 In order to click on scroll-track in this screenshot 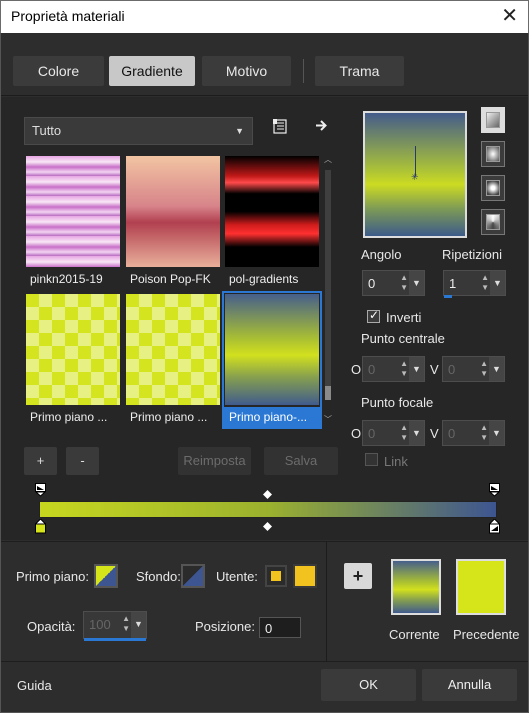, I will do `click(328, 283)`.